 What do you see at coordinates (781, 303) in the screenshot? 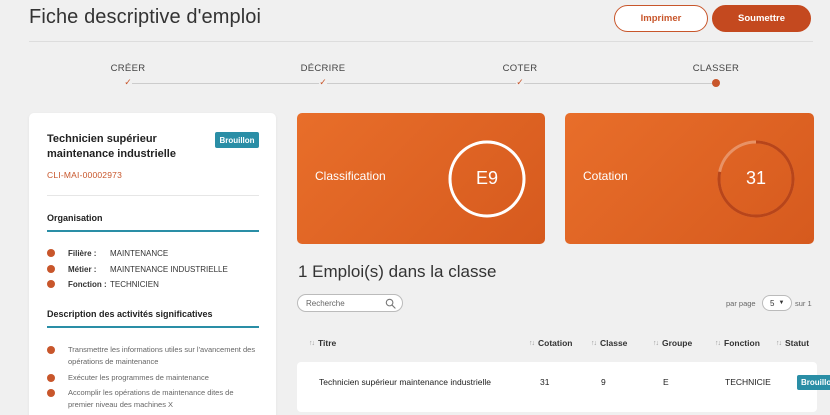
I see `chevron-down-icon: ▼` at bounding box center [781, 303].